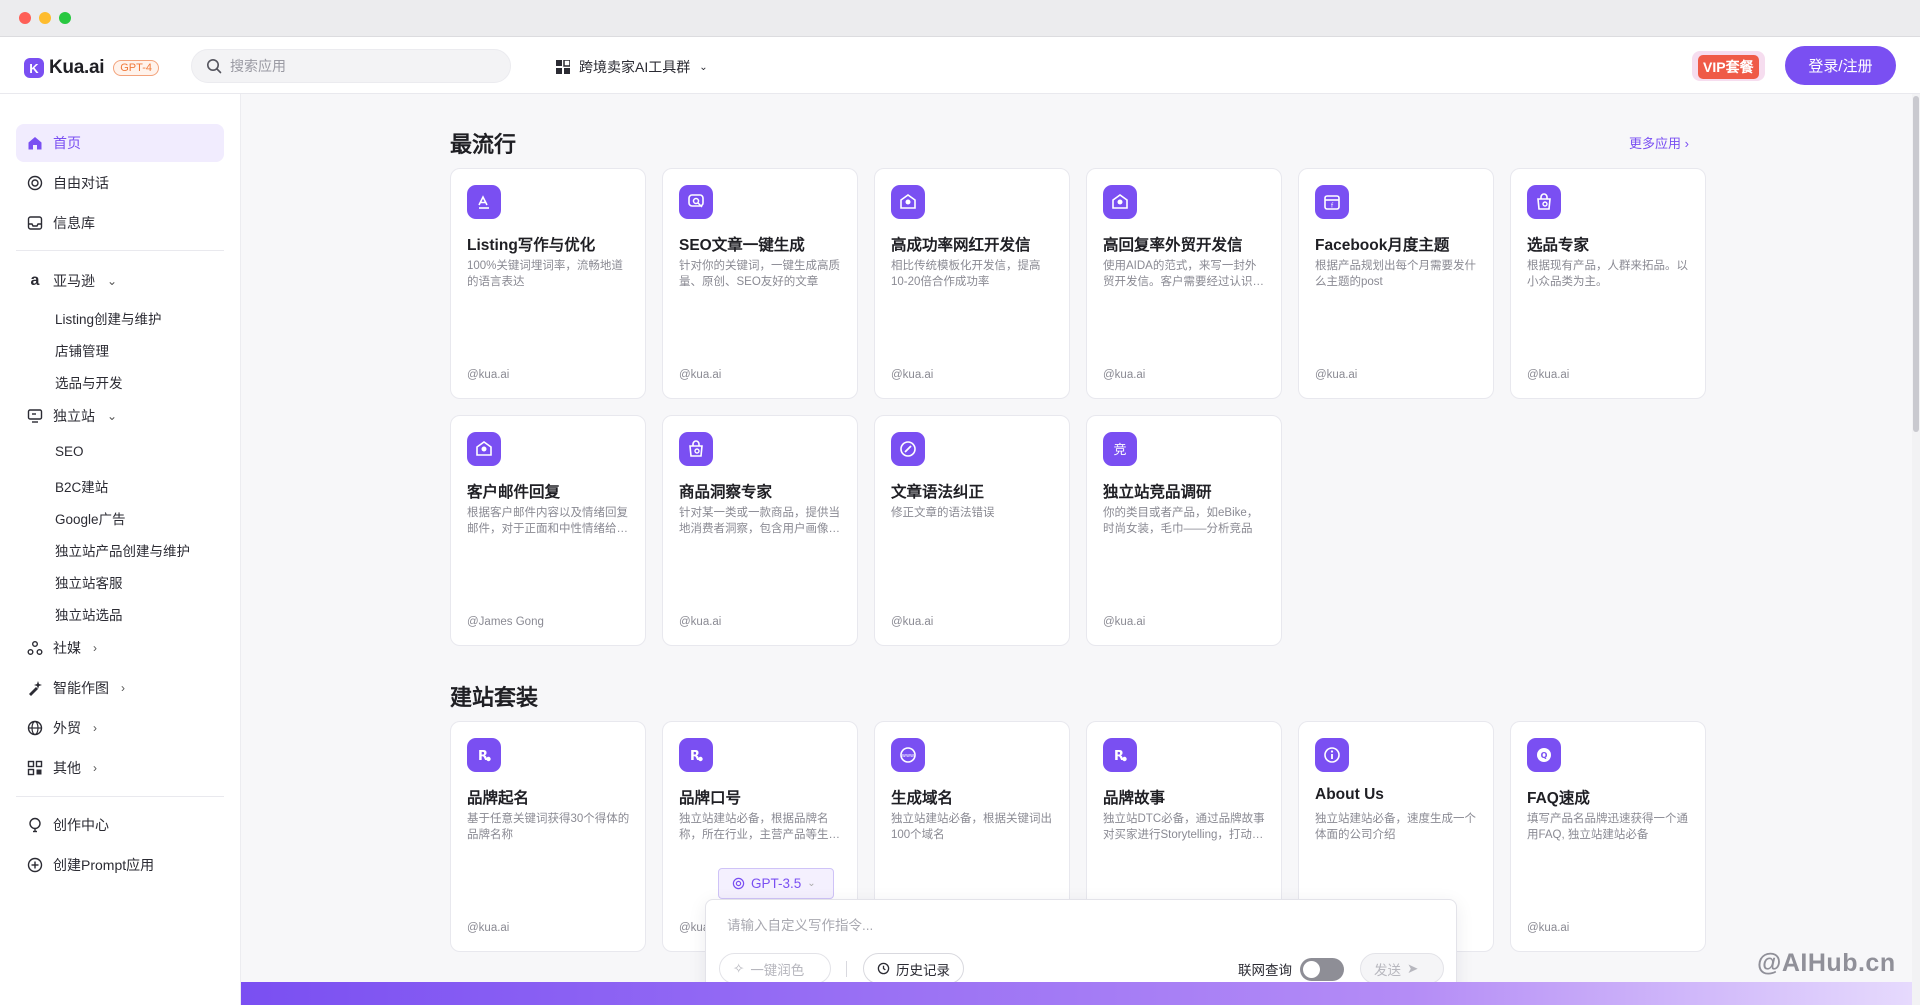  Describe the element at coordinates (1382, 245) in the screenshot. I see `app-card-title: Facebook月度主题` at that location.